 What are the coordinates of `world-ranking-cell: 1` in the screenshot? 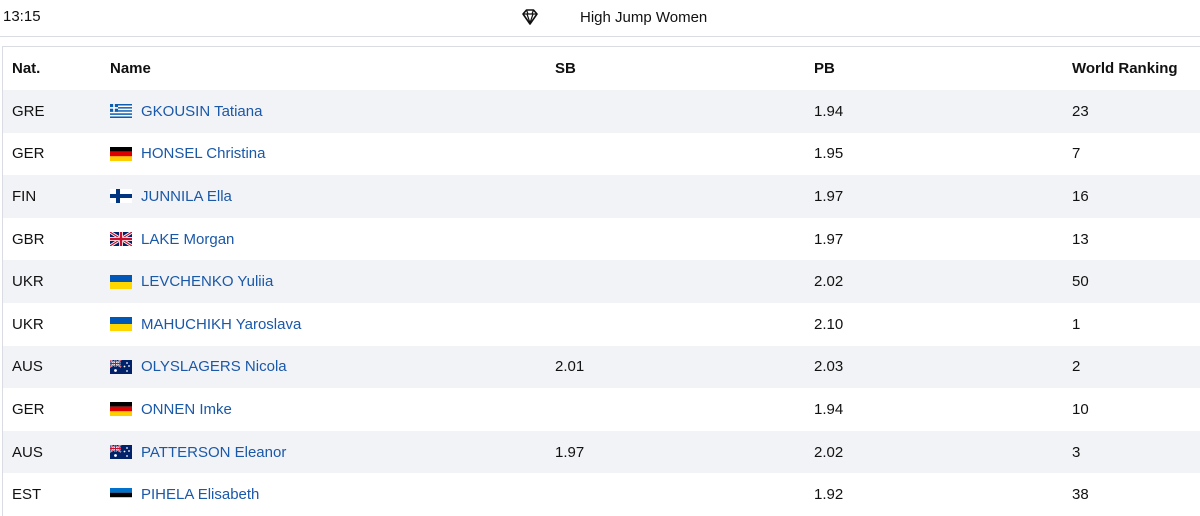 It's located at (1076, 324).